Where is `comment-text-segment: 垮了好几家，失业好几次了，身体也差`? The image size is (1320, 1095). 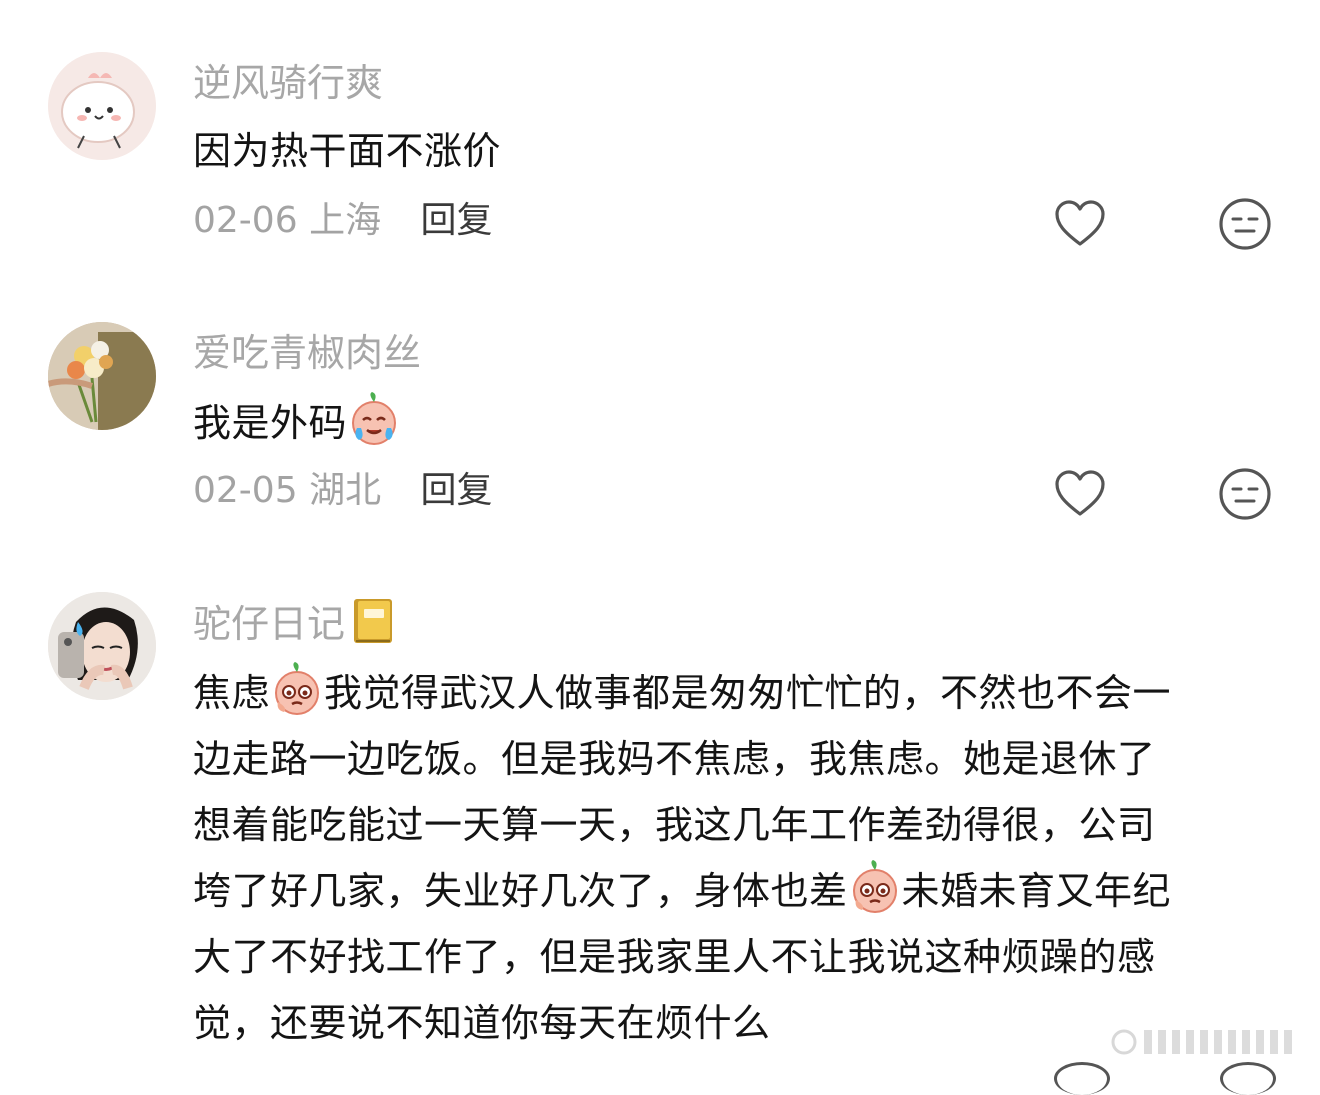 comment-text-segment: 垮了好几家，失业好几次了，身体也差 is located at coordinates (520, 891).